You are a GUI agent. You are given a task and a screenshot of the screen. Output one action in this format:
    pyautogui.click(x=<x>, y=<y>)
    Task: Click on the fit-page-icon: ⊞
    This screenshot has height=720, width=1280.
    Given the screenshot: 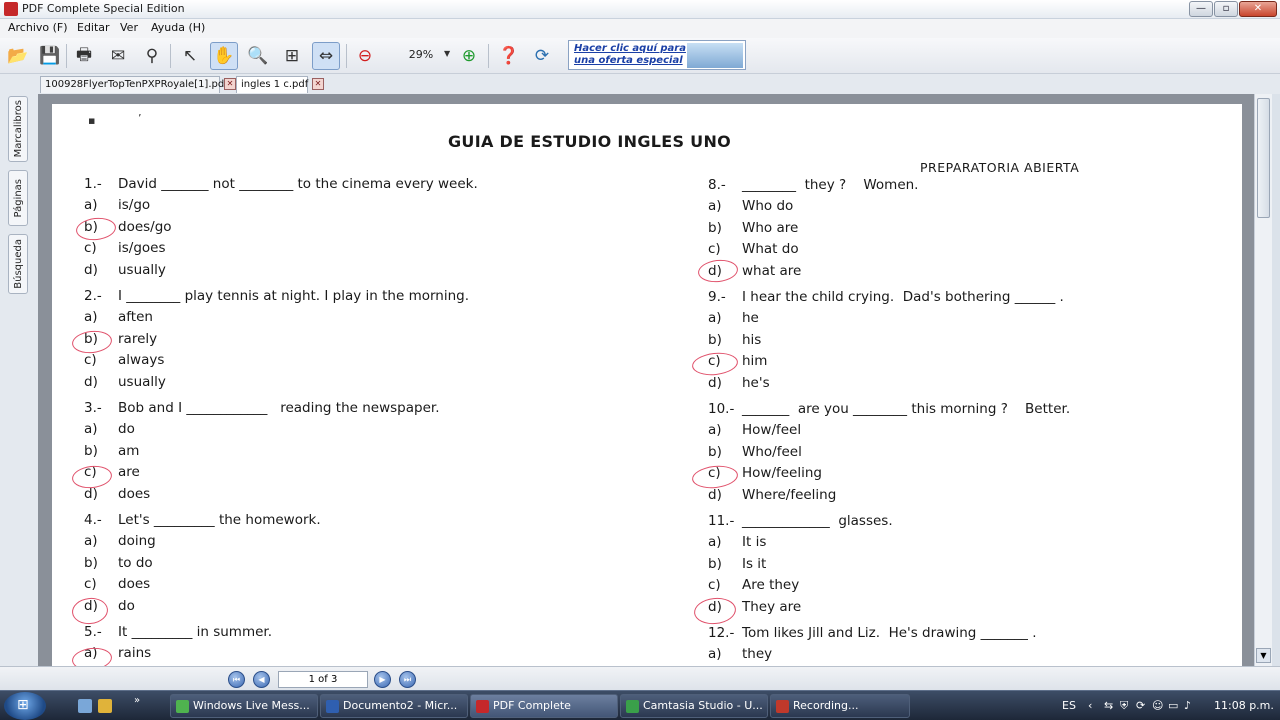 What is the action you would take?
    pyautogui.click(x=292, y=56)
    